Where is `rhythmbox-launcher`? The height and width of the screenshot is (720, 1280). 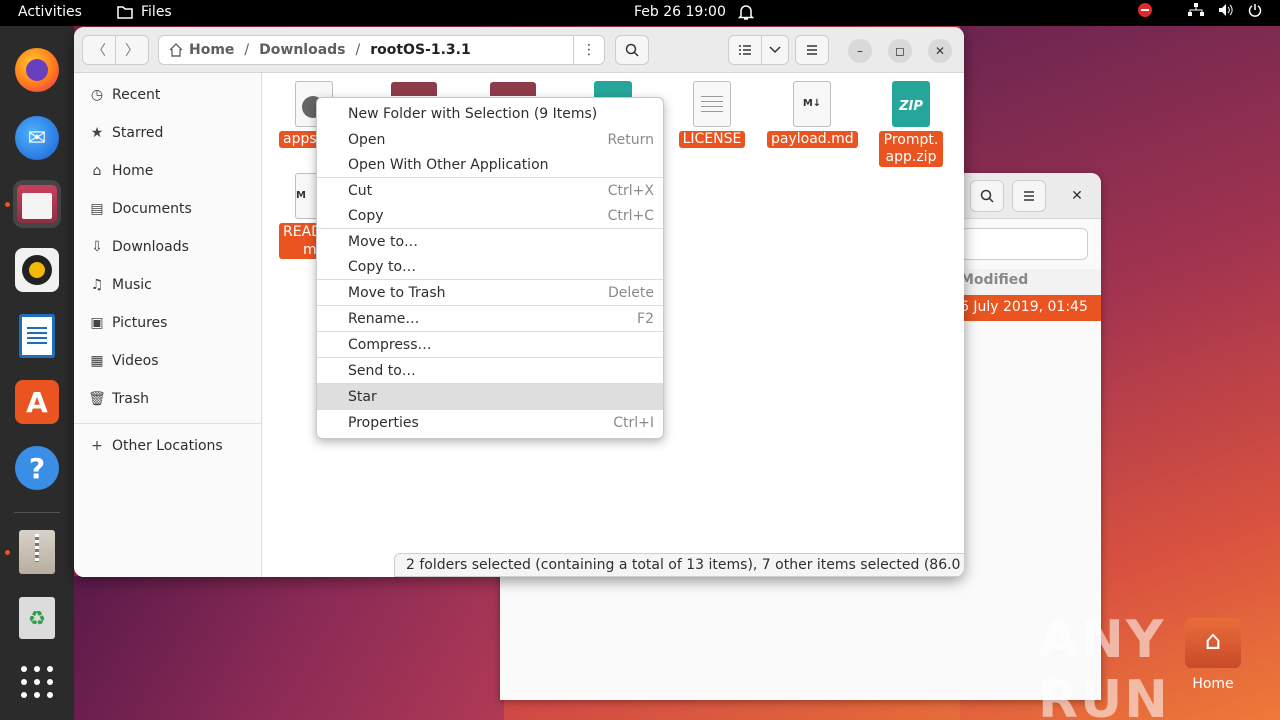 rhythmbox-launcher is located at coordinates (37, 270).